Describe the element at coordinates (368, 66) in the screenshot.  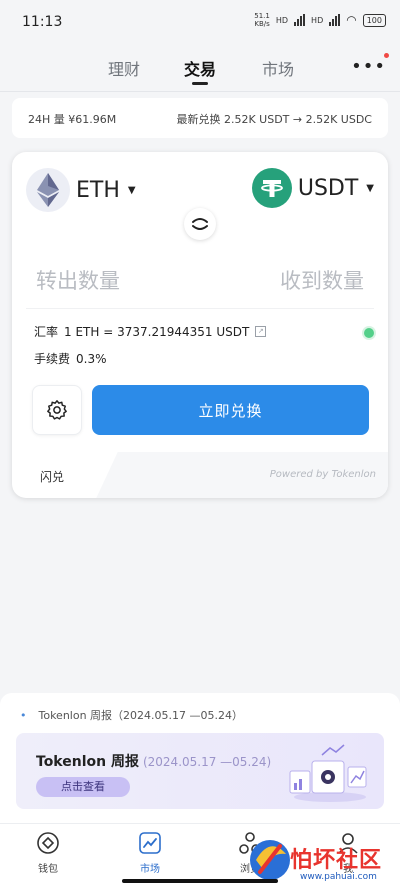
I see `more-button: •••` at that location.